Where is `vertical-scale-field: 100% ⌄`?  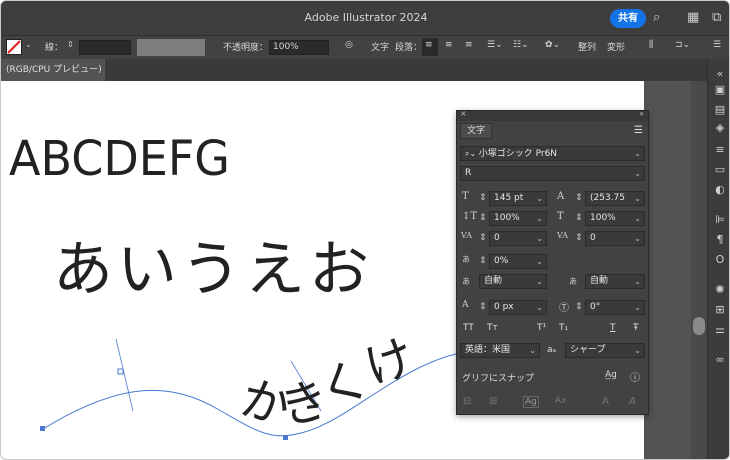
vertical-scale-field: 100% ⌄ is located at coordinates (518, 218).